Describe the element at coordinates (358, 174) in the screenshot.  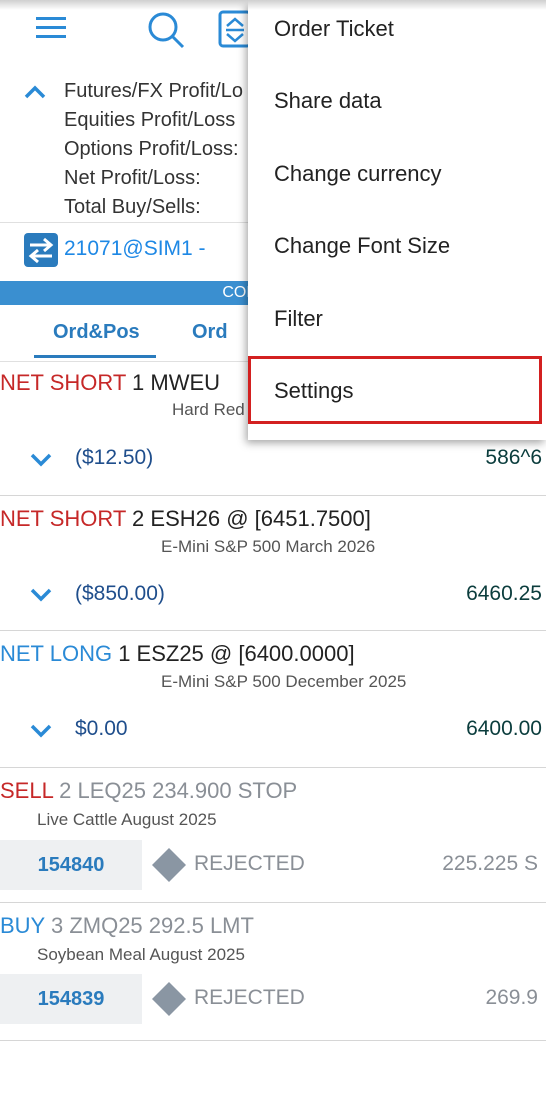
I see `menu-item-change-currency: Change currency` at that location.